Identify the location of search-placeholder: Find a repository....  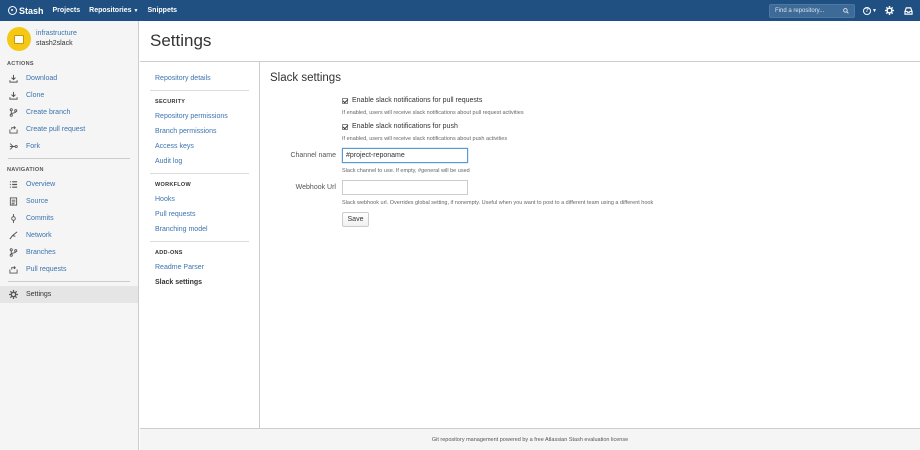
(800, 10).